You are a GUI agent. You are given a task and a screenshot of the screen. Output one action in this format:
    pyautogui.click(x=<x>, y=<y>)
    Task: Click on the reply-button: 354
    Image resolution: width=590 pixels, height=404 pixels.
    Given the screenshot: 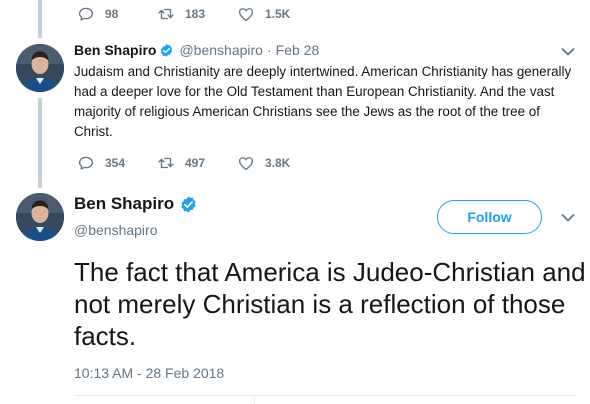 What is the action you would take?
    pyautogui.click(x=117, y=163)
    